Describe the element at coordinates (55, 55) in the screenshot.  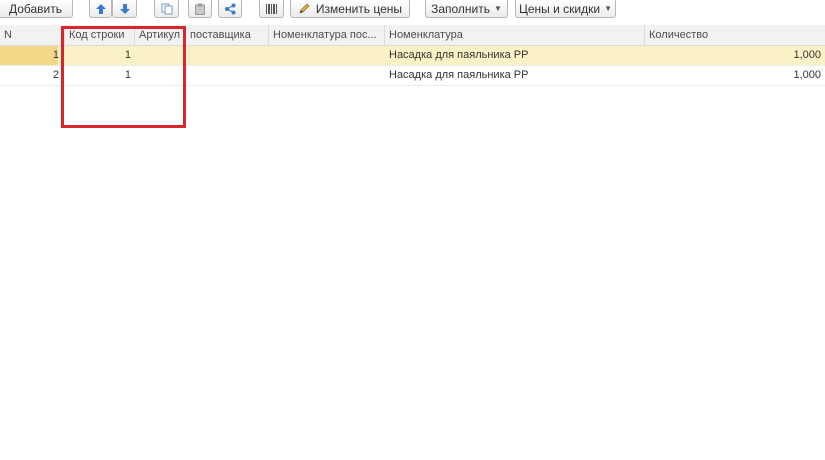
I see `cell-n: 1` at that location.